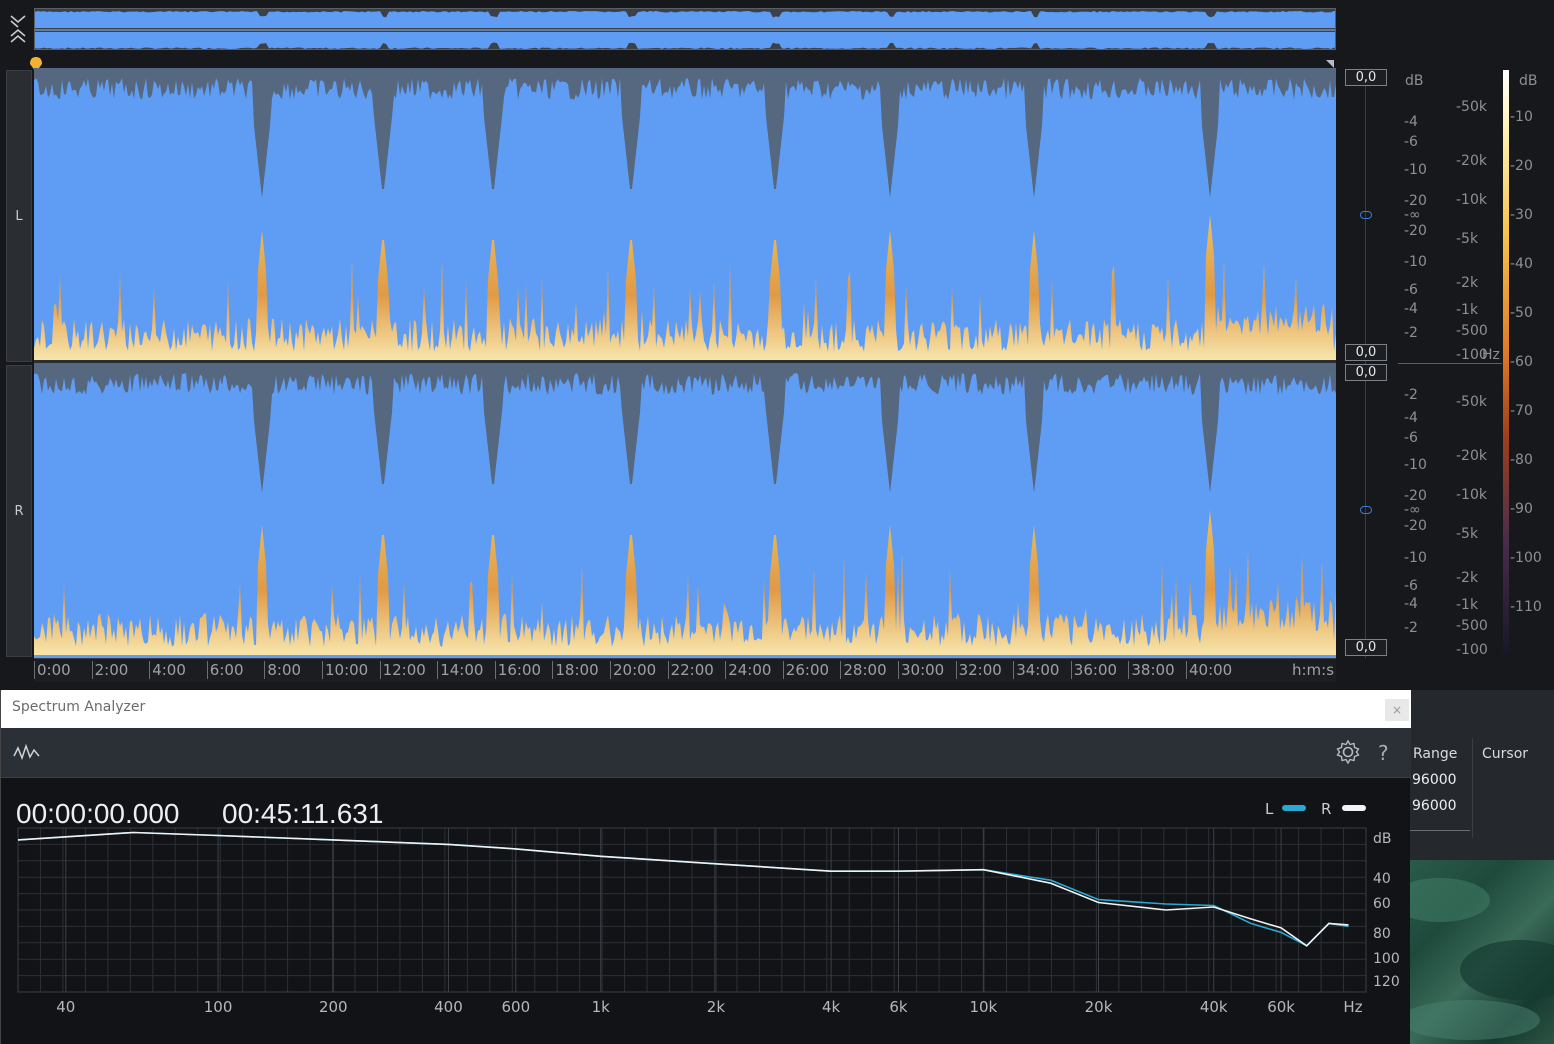  What do you see at coordinates (1482, 775) in the screenshot?
I see `file-info-panel: Range Cursor 96000 96000` at bounding box center [1482, 775].